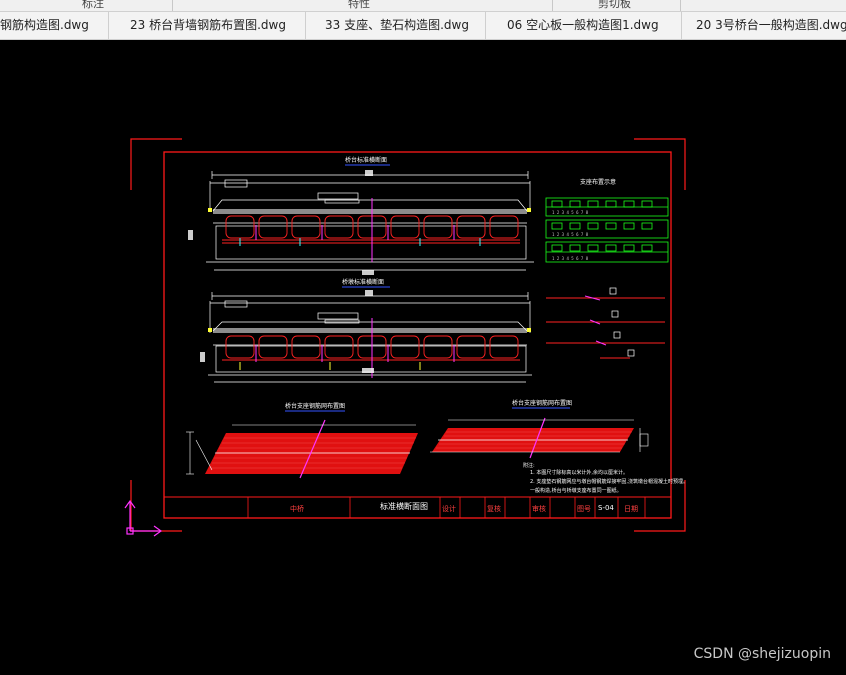 This screenshot has width=846, height=675. What do you see at coordinates (542, 403) in the screenshot?
I see `plan-title-2: 桥台支座钢筋网布置图` at bounding box center [542, 403].